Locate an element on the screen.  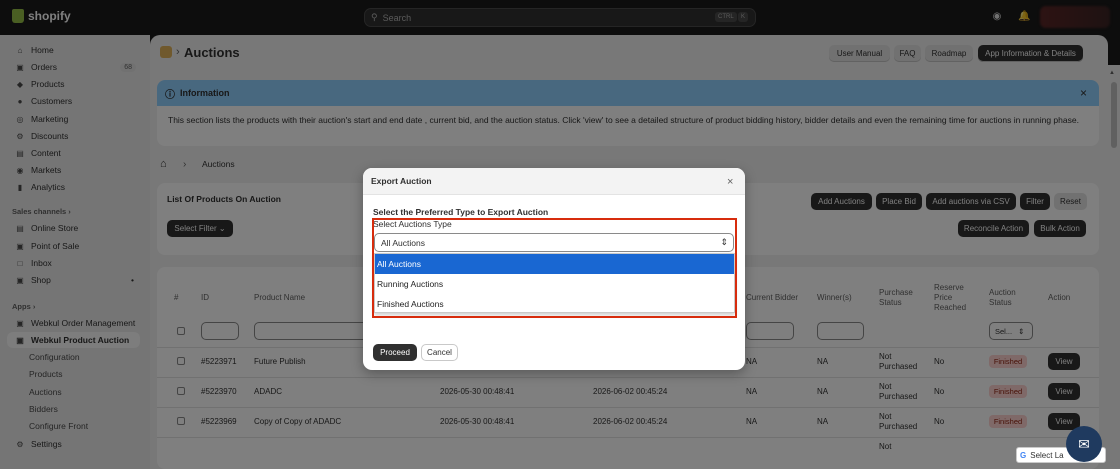
chat-bubble-button: ✉ is located at coordinates (1084, 444).